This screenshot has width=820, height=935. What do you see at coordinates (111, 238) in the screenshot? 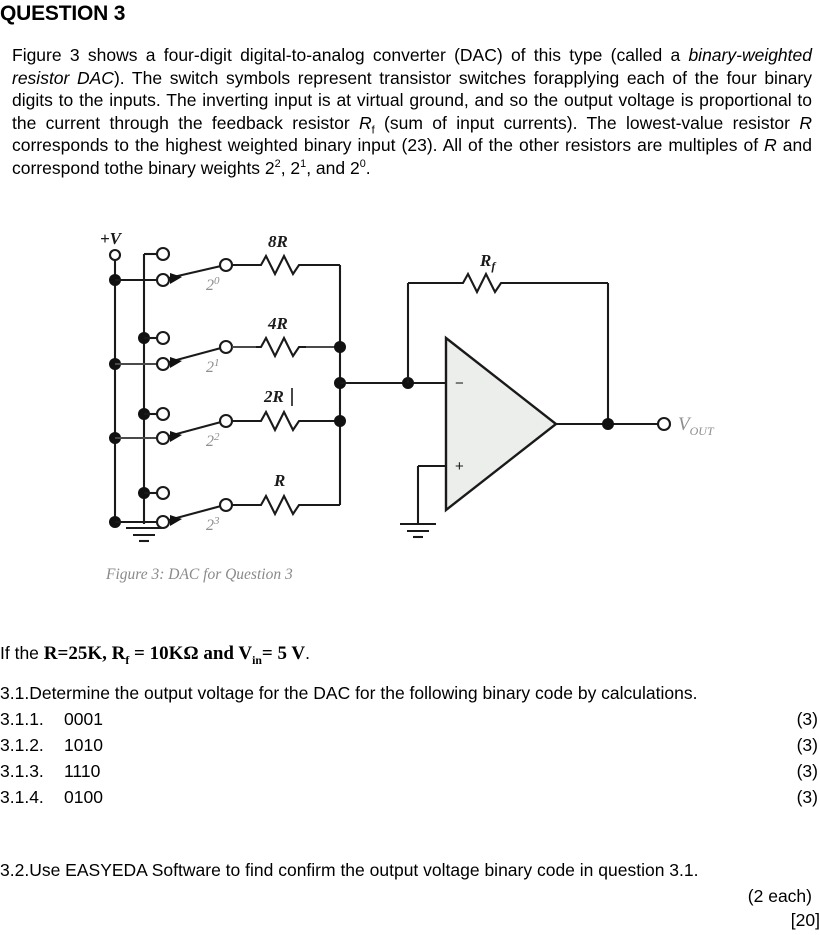
I see `supply-label: +V` at bounding box center [111, 238].